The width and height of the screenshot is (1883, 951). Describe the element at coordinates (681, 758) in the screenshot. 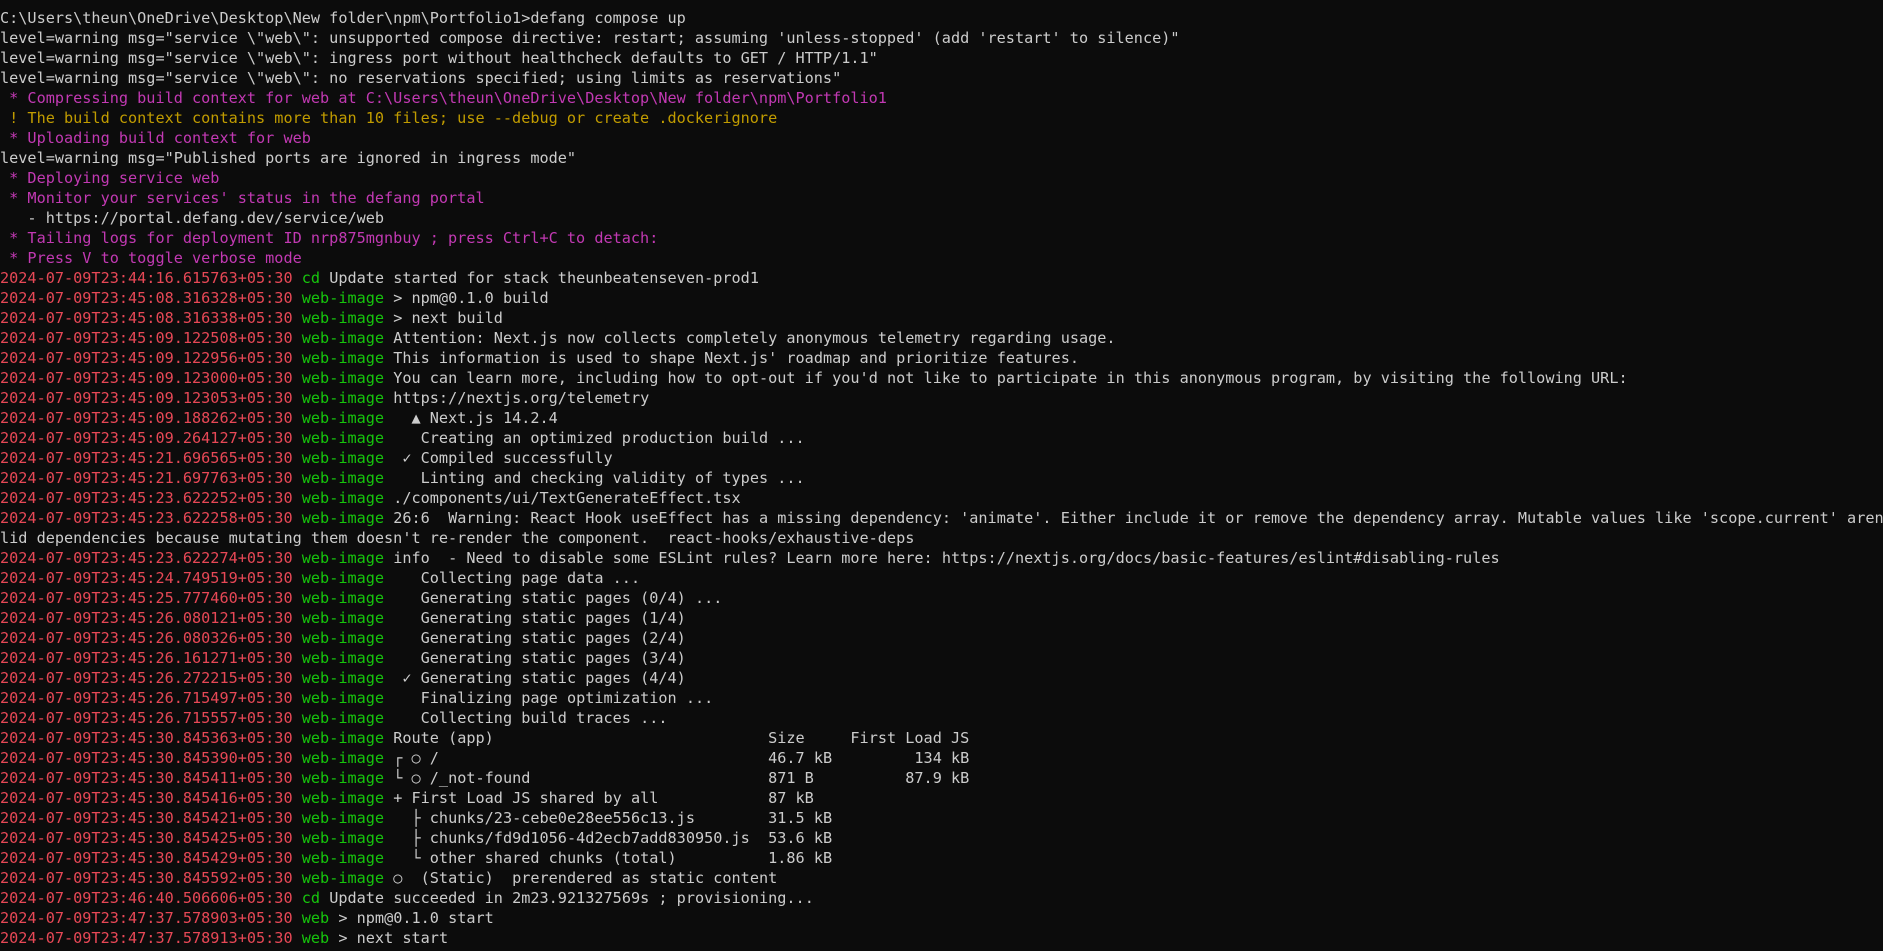

I see `log-message: ┌ ○ / 46.7 kB 134 kB` at that location.